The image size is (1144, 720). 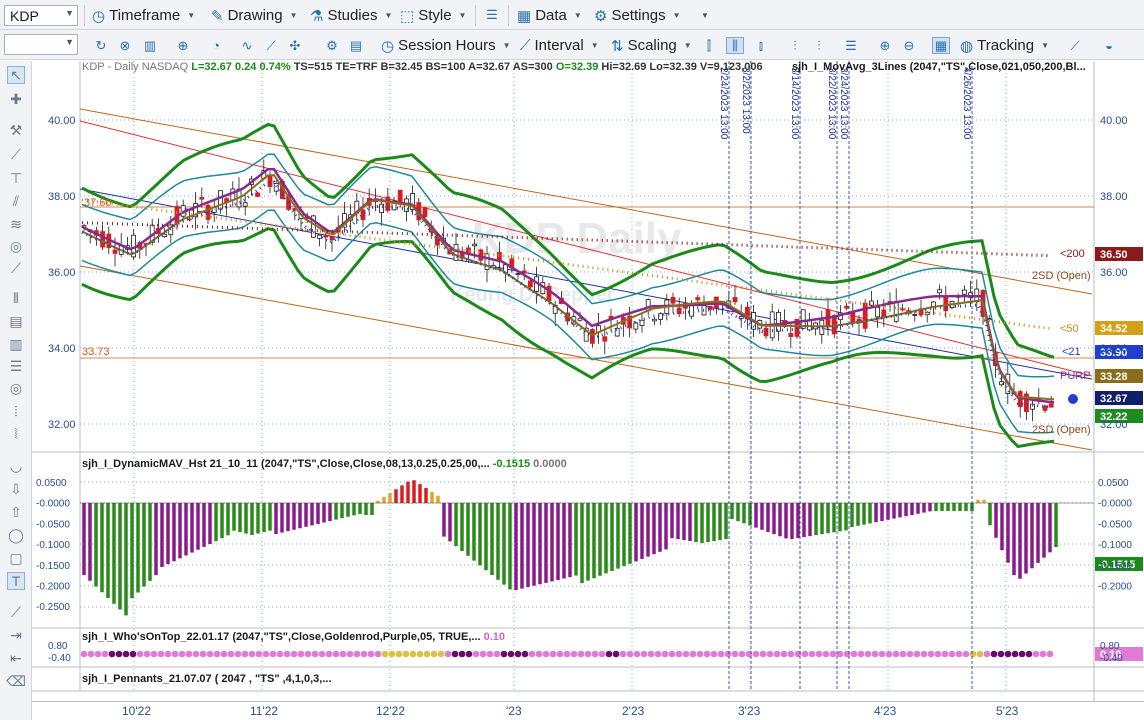 I want to click on erase-icon: ⌫, so click(x=16, y=681).